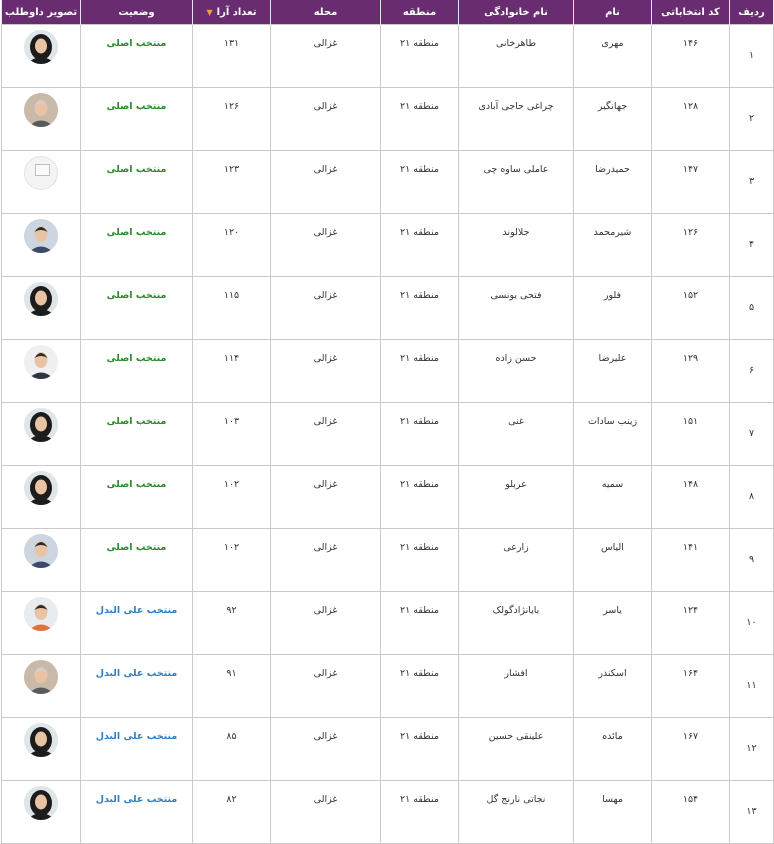 Image resolution: width=774 pixels, height=844 pixels. Describe the element at coordinates (751, 181) in the screenshot. I see `radif-text: ۳` at that location.